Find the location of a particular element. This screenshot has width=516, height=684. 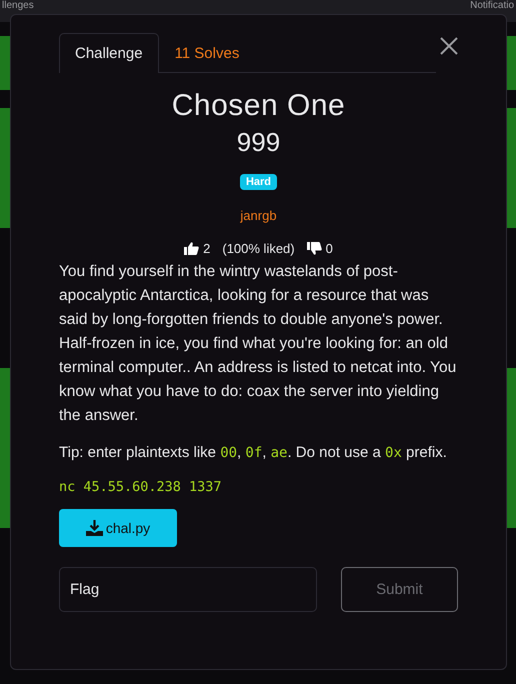

close-icon is located at coordinates (449, 46).